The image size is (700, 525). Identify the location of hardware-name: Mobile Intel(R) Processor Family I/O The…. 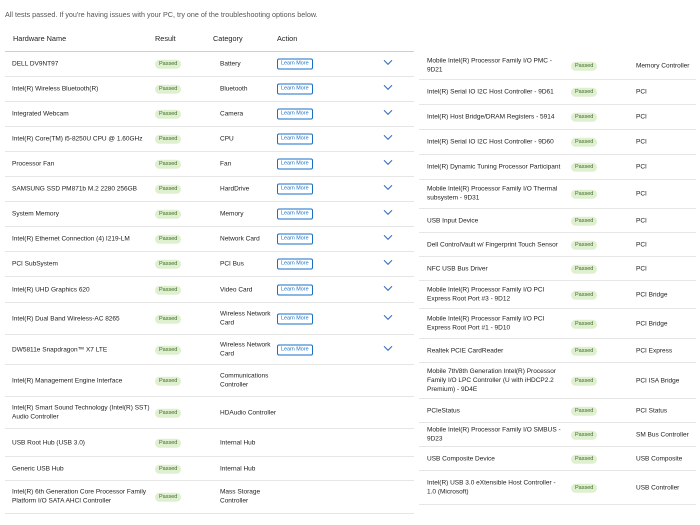
(492, 193).